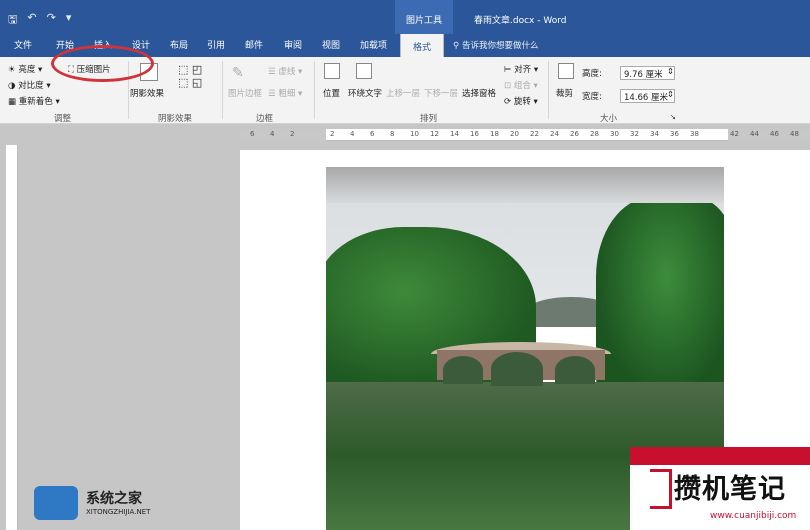  I want to click on group-adjust: 调整, so click(63, 119).